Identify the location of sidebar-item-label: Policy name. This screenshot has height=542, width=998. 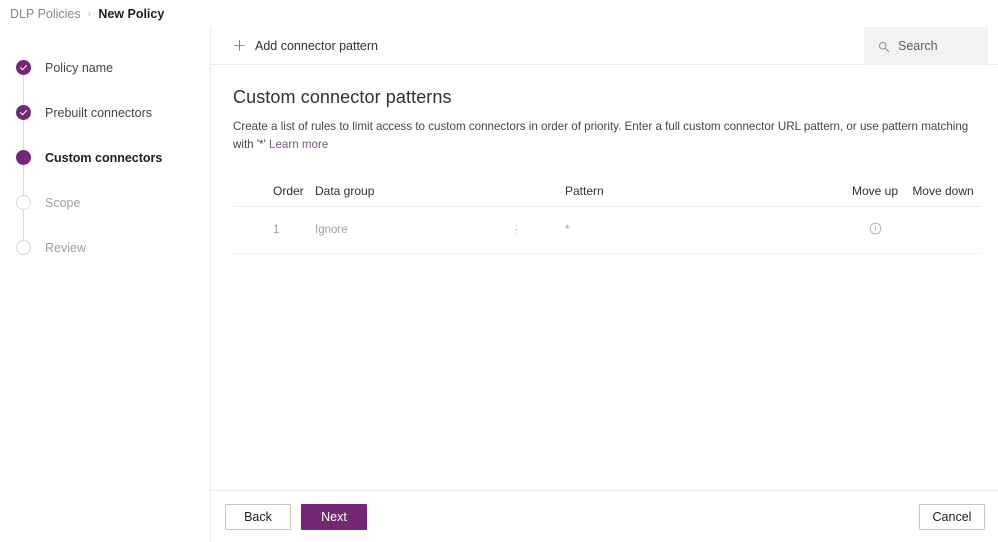
(79, 67).